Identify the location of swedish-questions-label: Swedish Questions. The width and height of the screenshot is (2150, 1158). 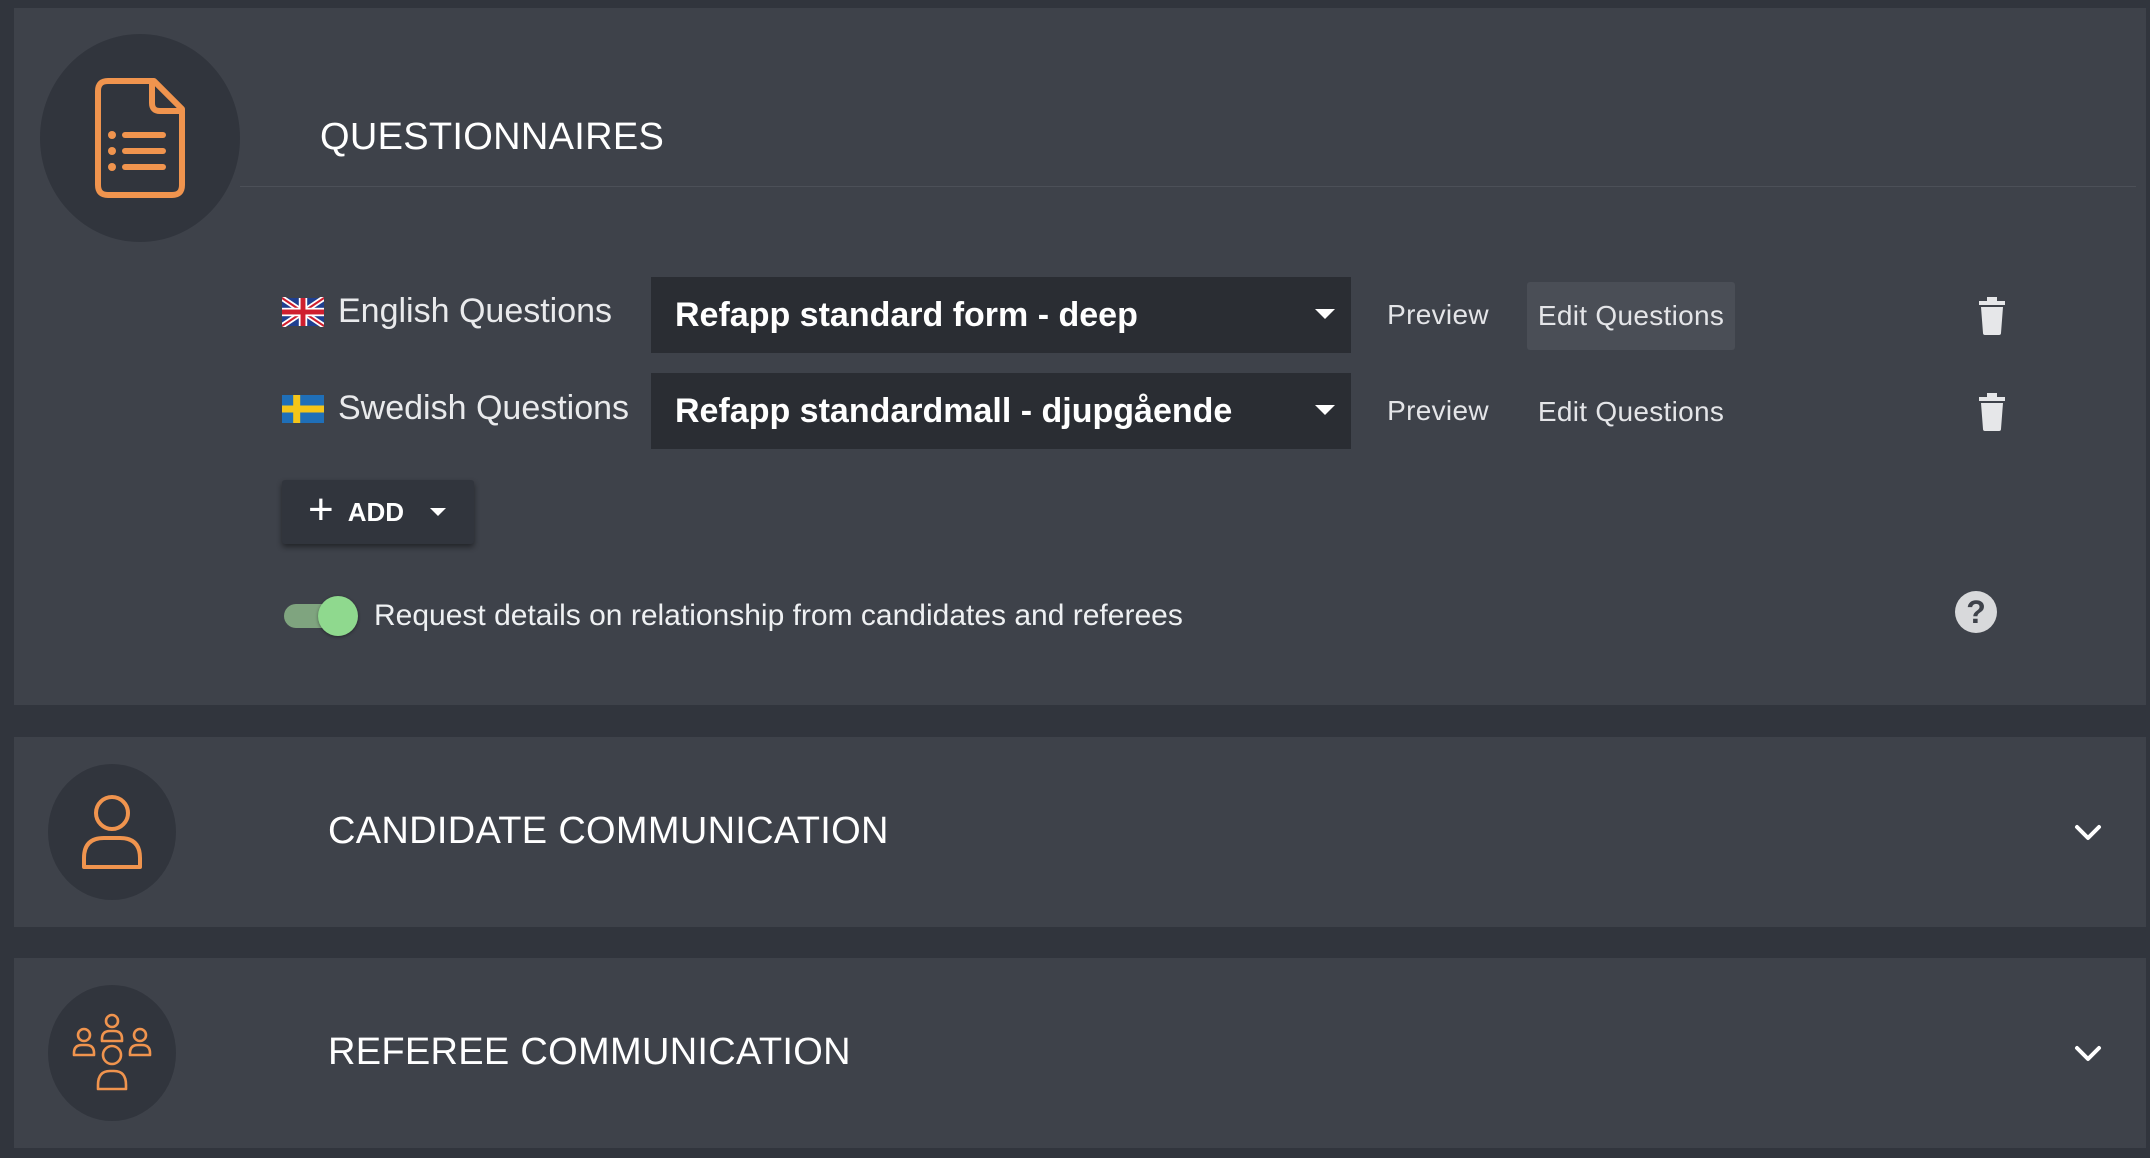
(455, 408).